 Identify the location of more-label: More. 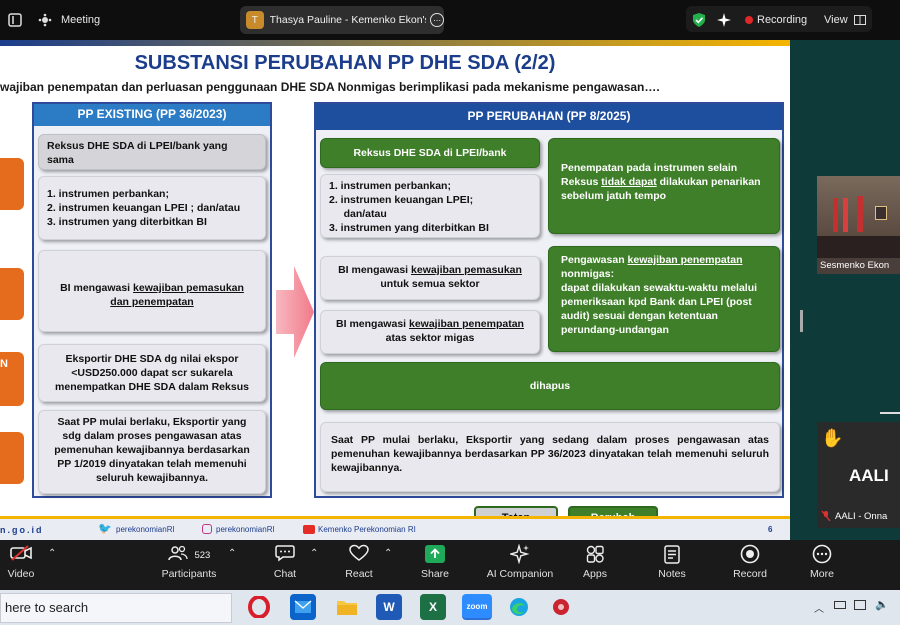
(822, 574).